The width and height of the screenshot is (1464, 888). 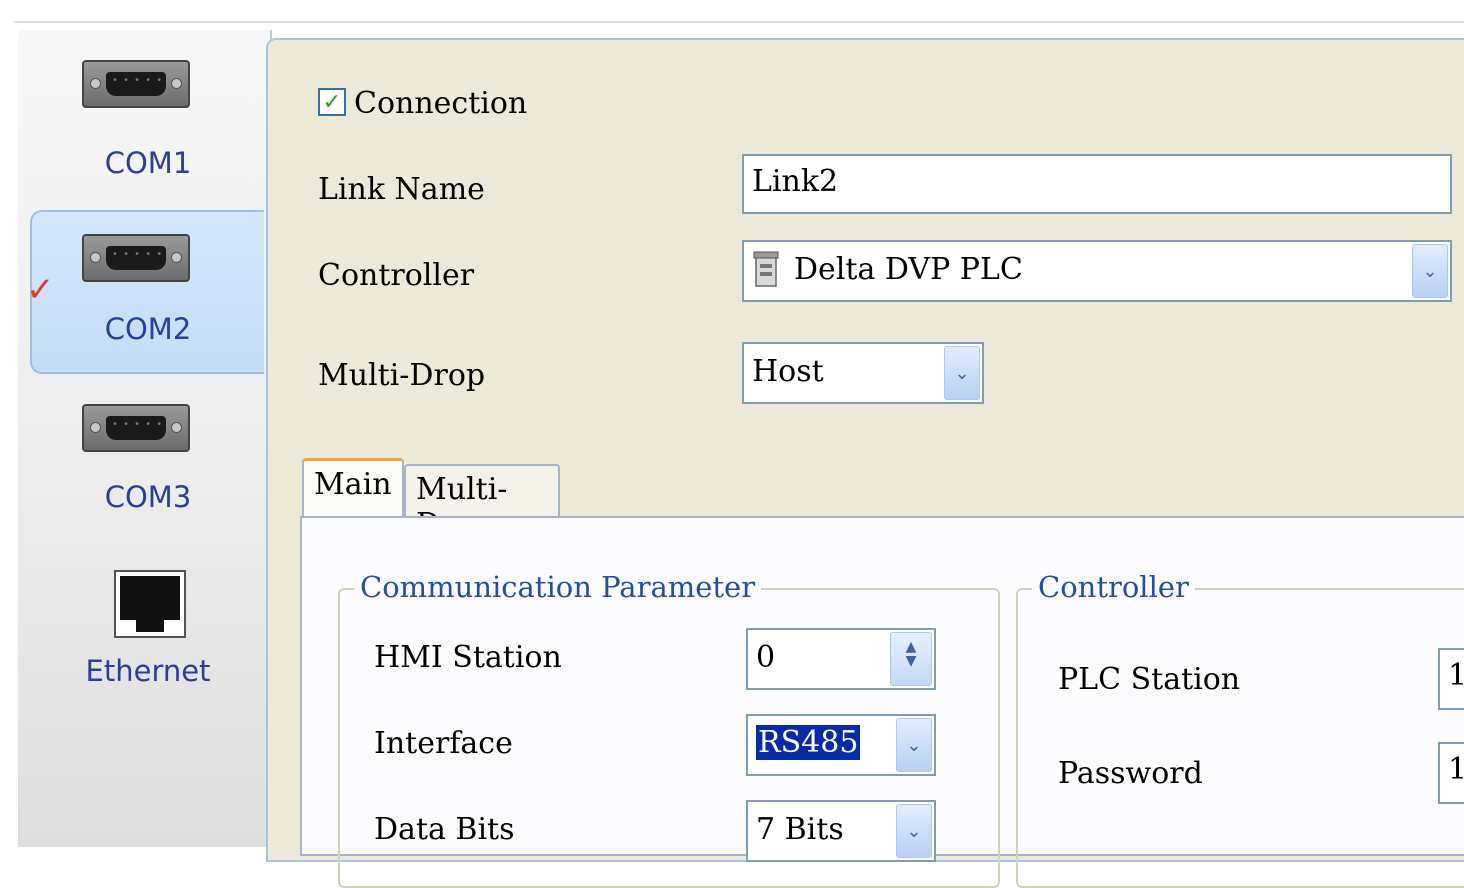 I want to click on plc-station-field: 1, so click(x=1451, y=679).